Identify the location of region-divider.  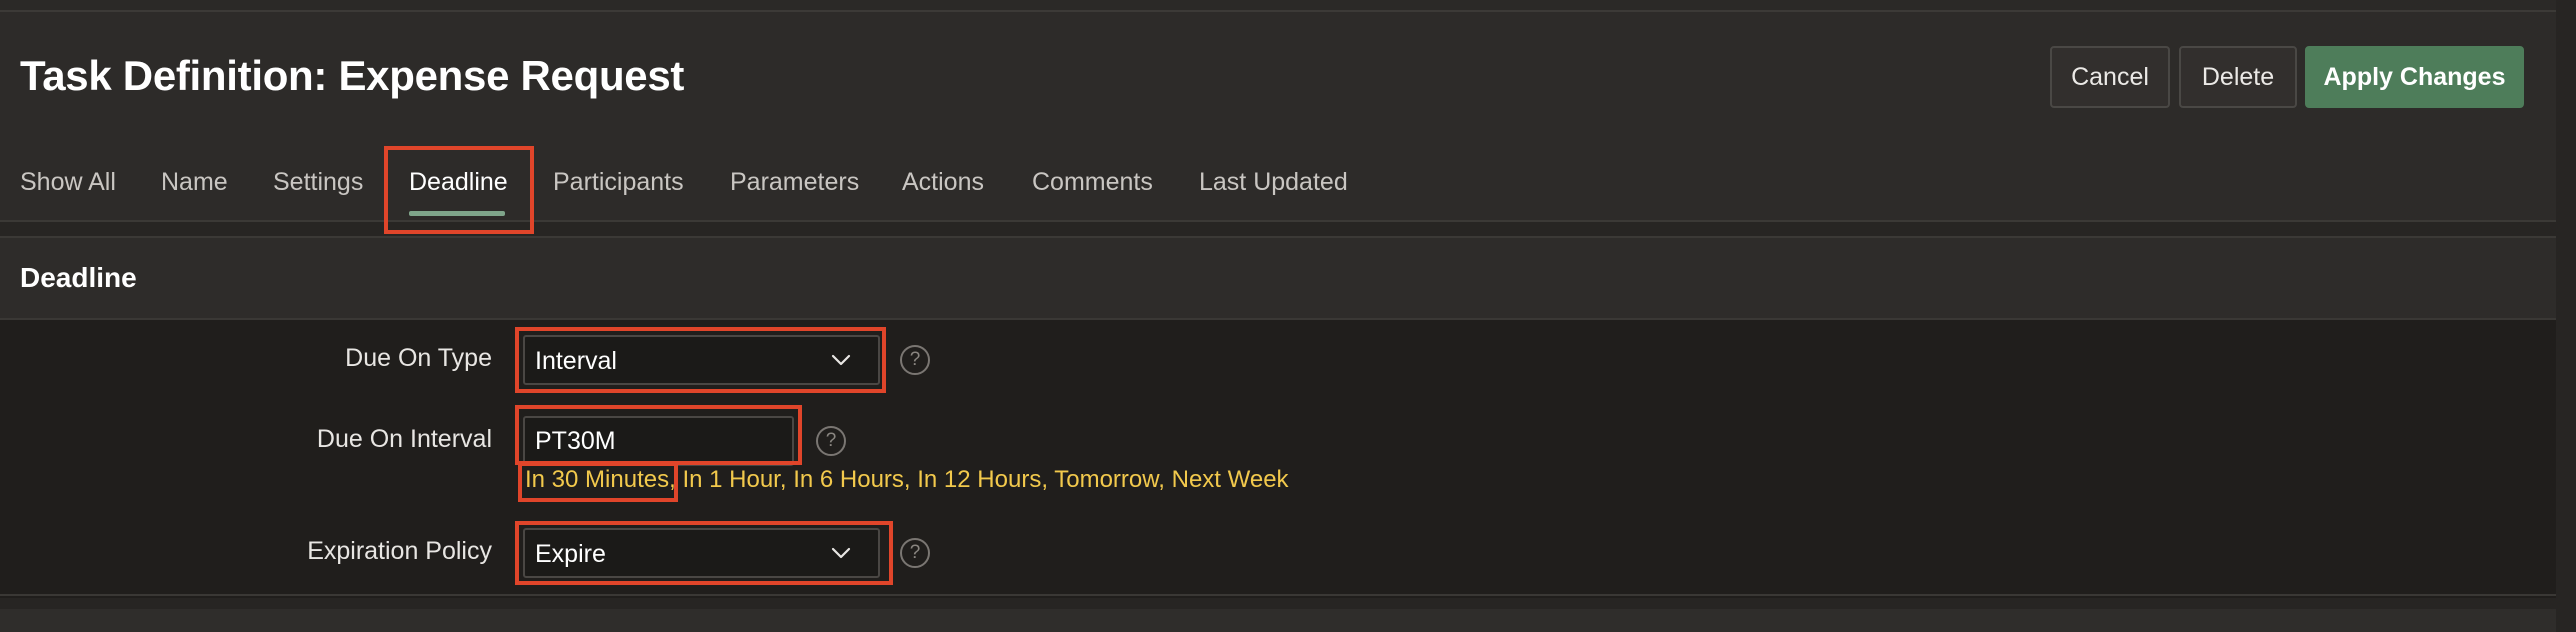
(1278, 595).